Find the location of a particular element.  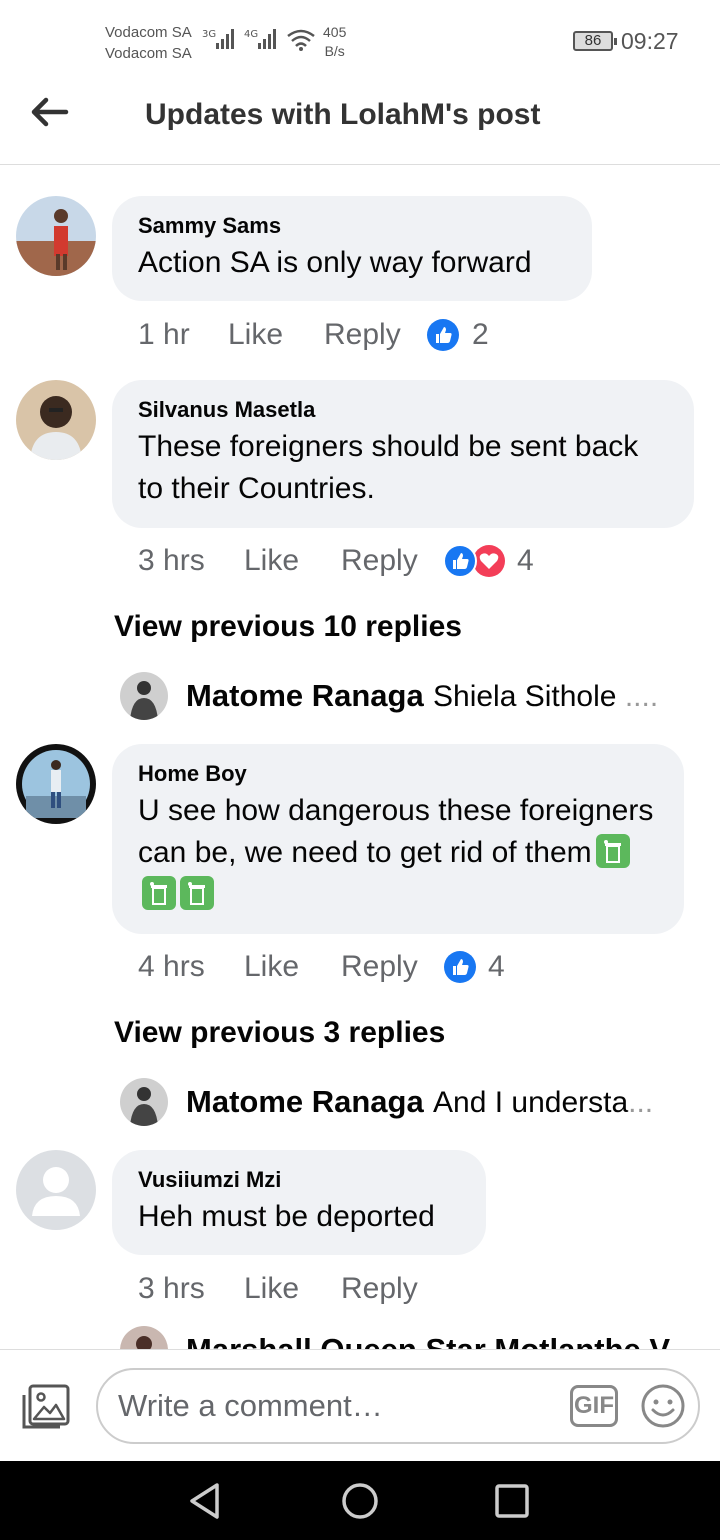

comment-author: Home Boy is located at coordinates (398, 774).